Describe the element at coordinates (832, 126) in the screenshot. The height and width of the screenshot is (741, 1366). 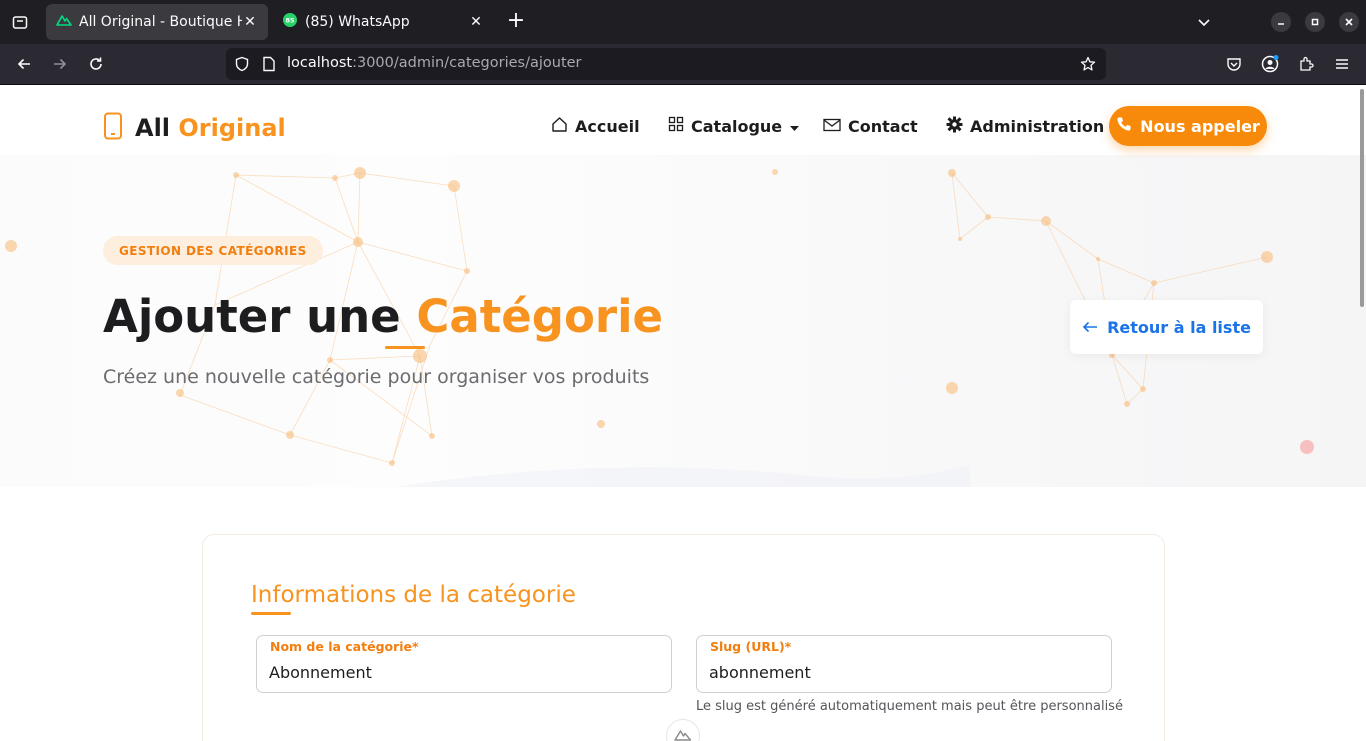
I see `envelope-icon` at that location.